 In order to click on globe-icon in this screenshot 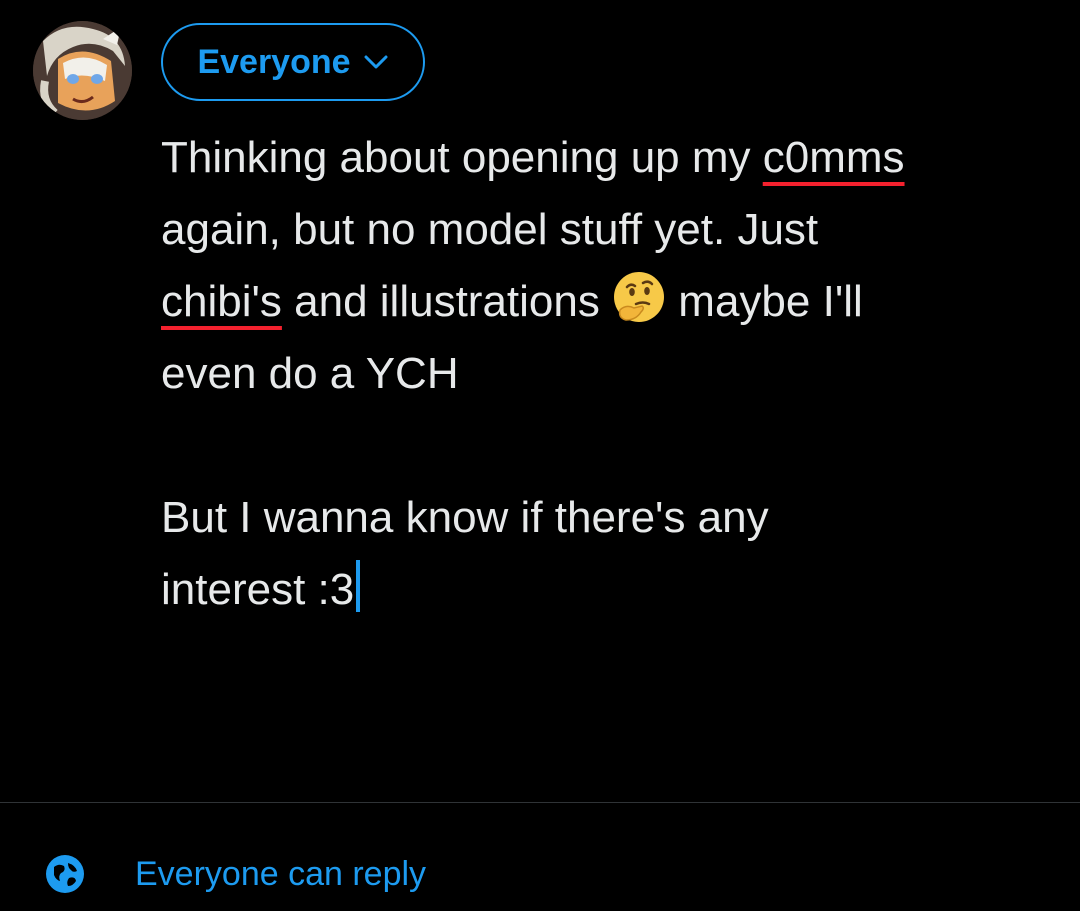, I will do `click(65, 874)`.